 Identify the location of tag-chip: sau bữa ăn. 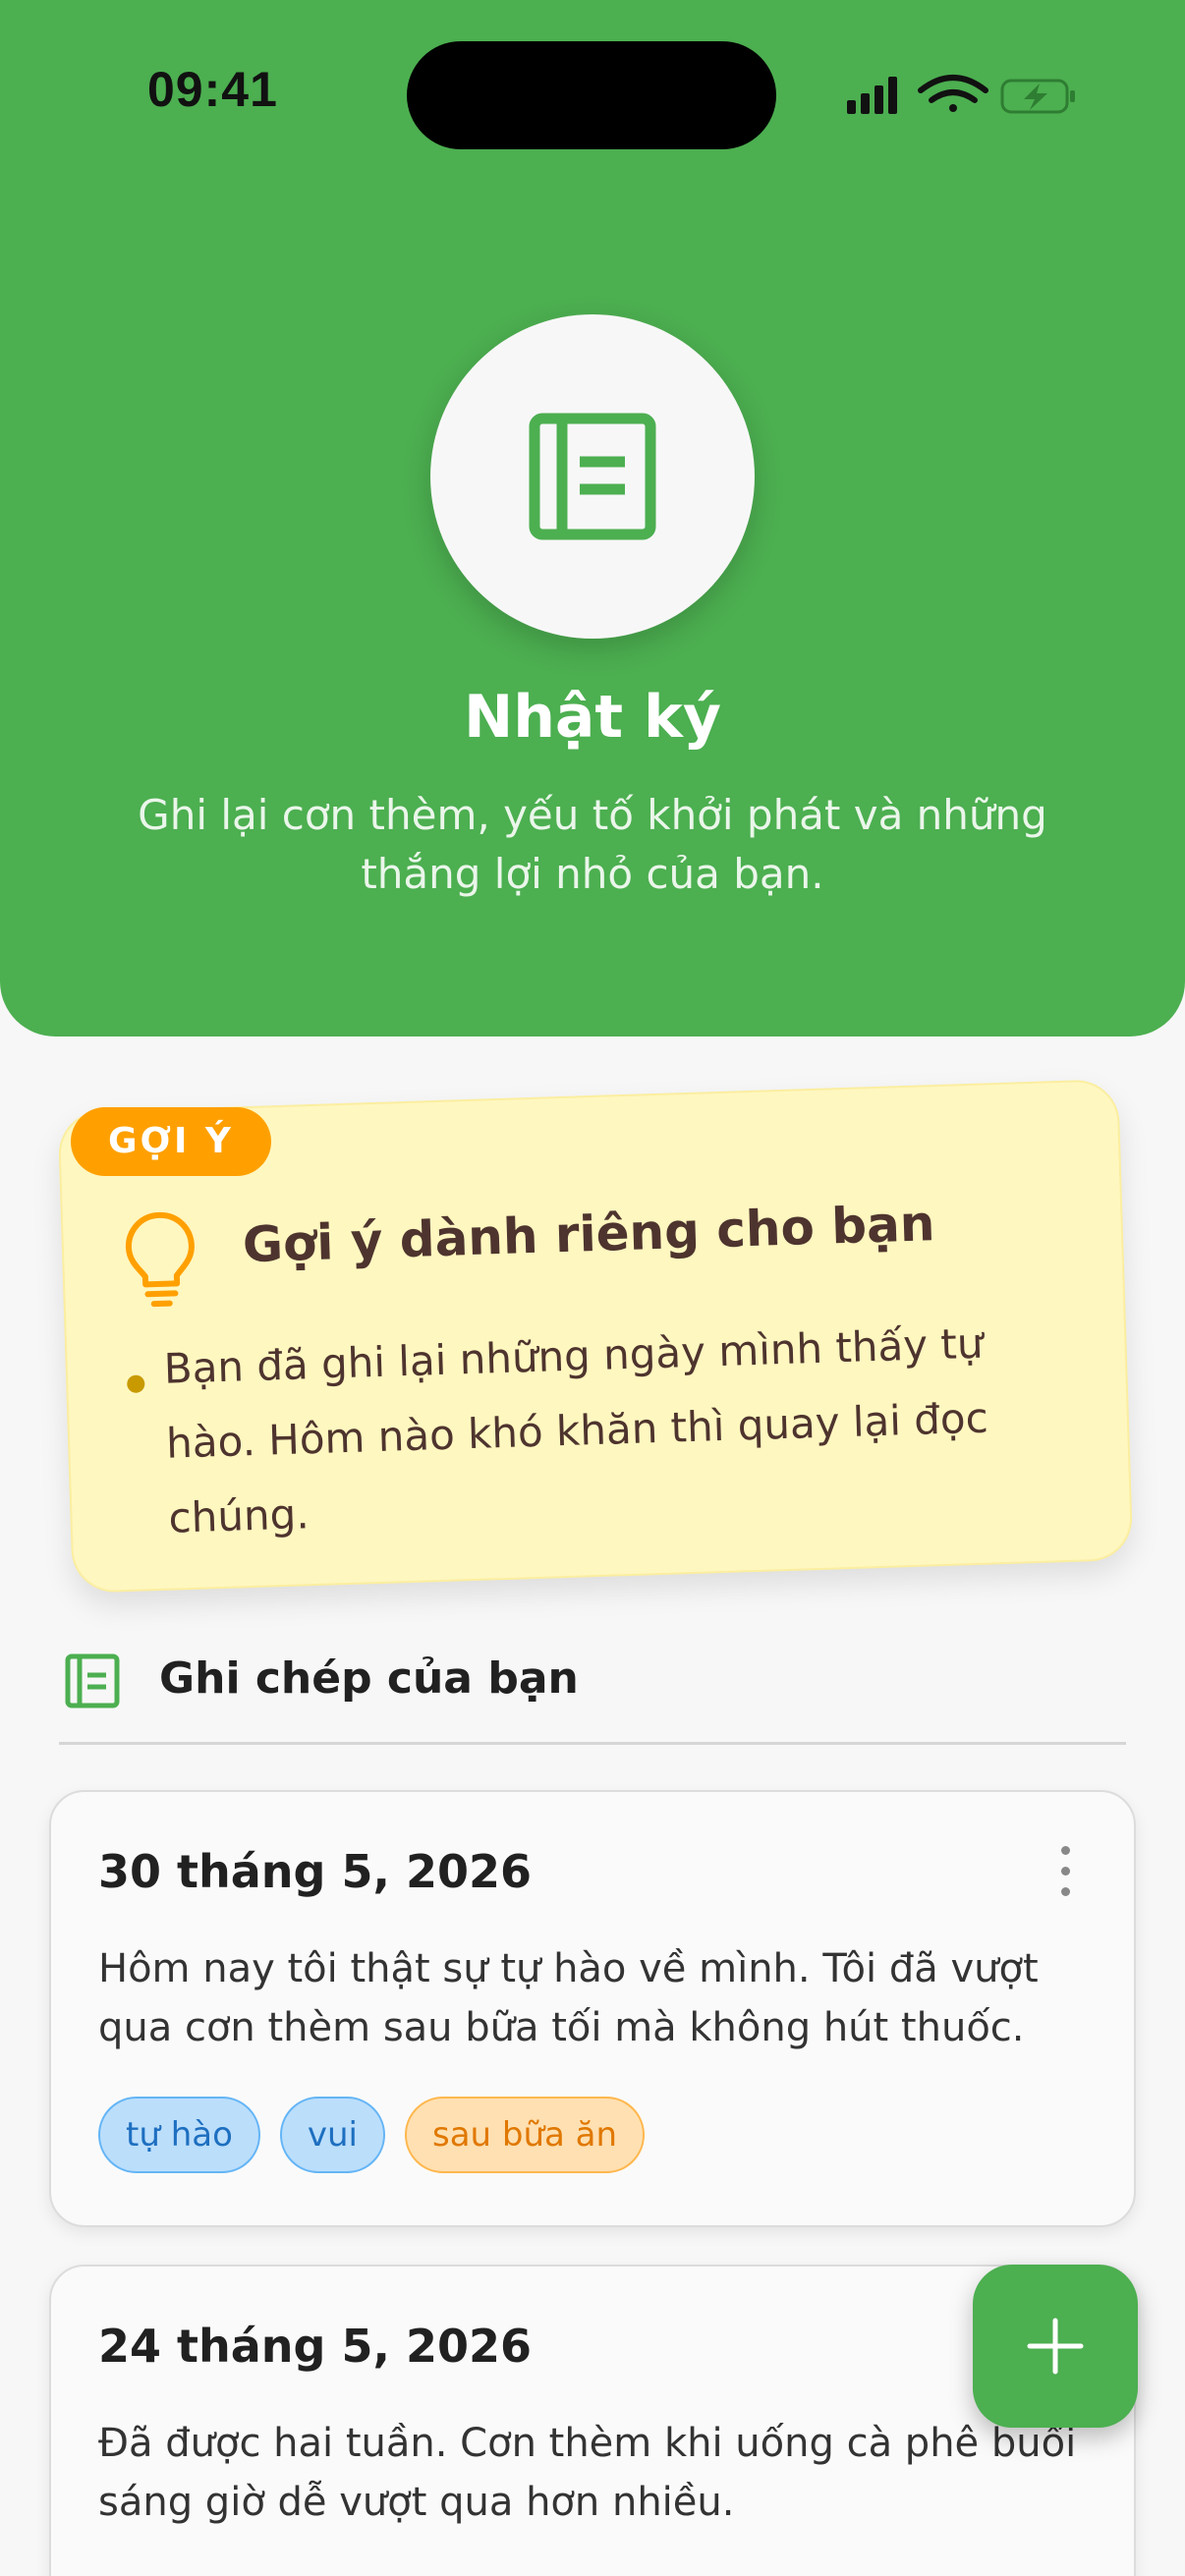
(526, 2135).